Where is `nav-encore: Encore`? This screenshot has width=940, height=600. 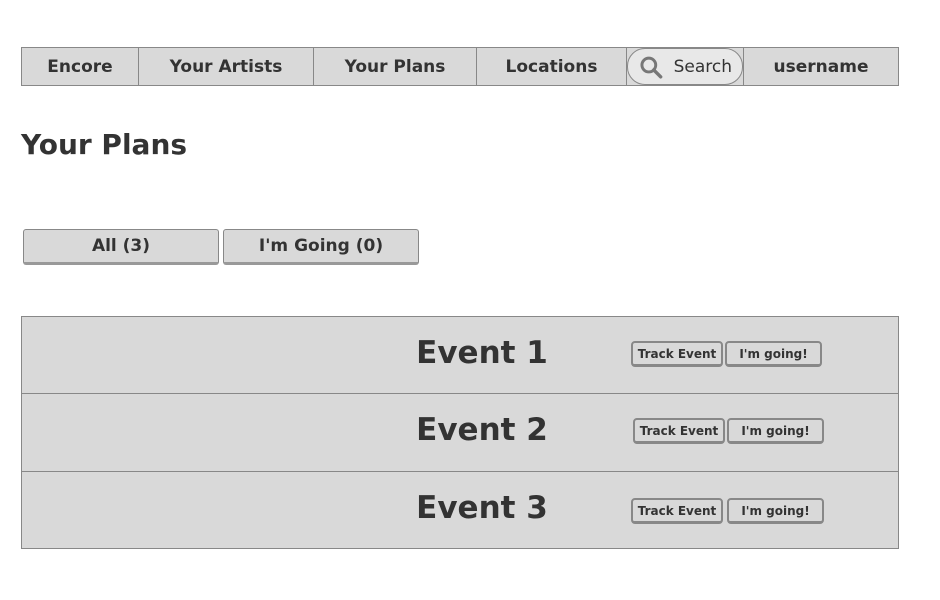 nav-encore: Encore is located at coordinates (80, 66).